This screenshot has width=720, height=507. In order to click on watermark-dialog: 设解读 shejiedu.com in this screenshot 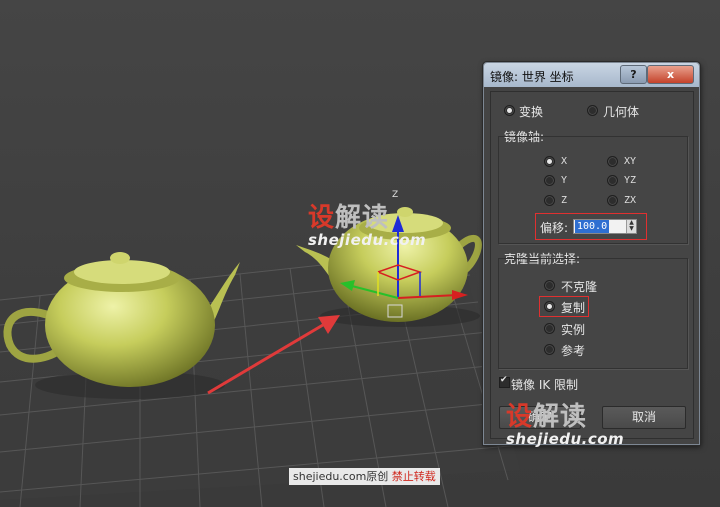, I will do `click(565, 426)`.